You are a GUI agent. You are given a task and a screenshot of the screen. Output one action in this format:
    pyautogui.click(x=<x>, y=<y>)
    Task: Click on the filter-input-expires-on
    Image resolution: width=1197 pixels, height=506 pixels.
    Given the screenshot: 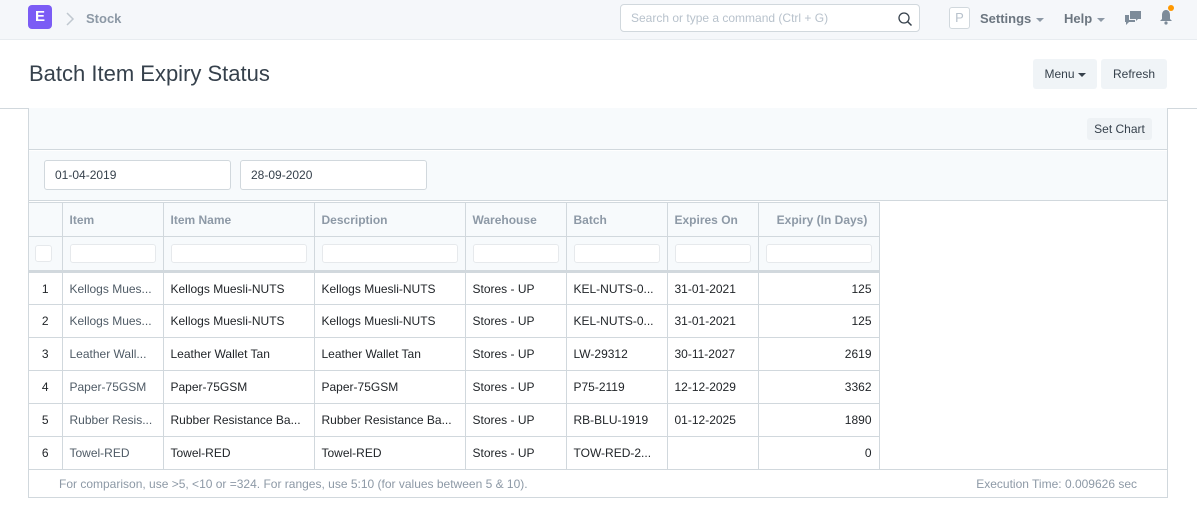 What is the action you would take?
    pyautogui.click(x=712, y=253)
    